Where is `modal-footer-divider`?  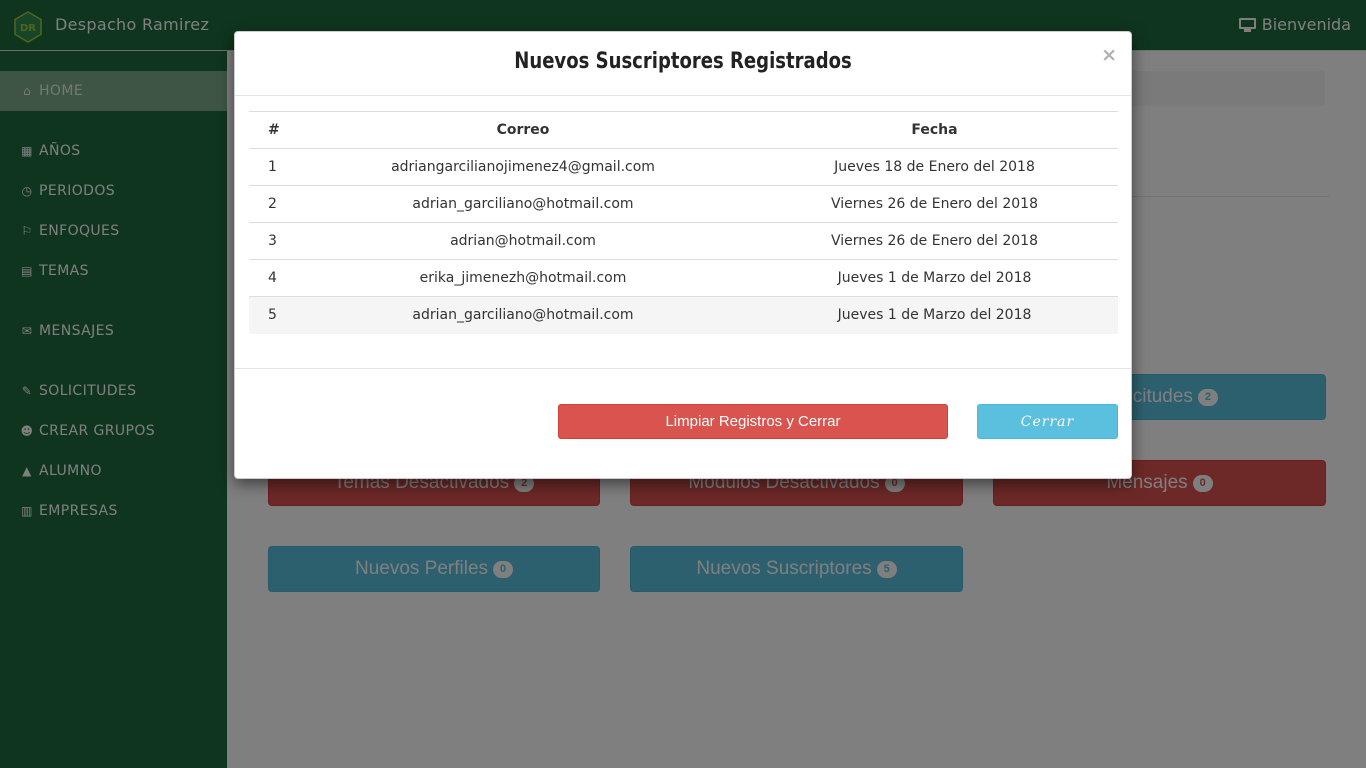 modal-footer-divider is located at coordinates (683, 368).